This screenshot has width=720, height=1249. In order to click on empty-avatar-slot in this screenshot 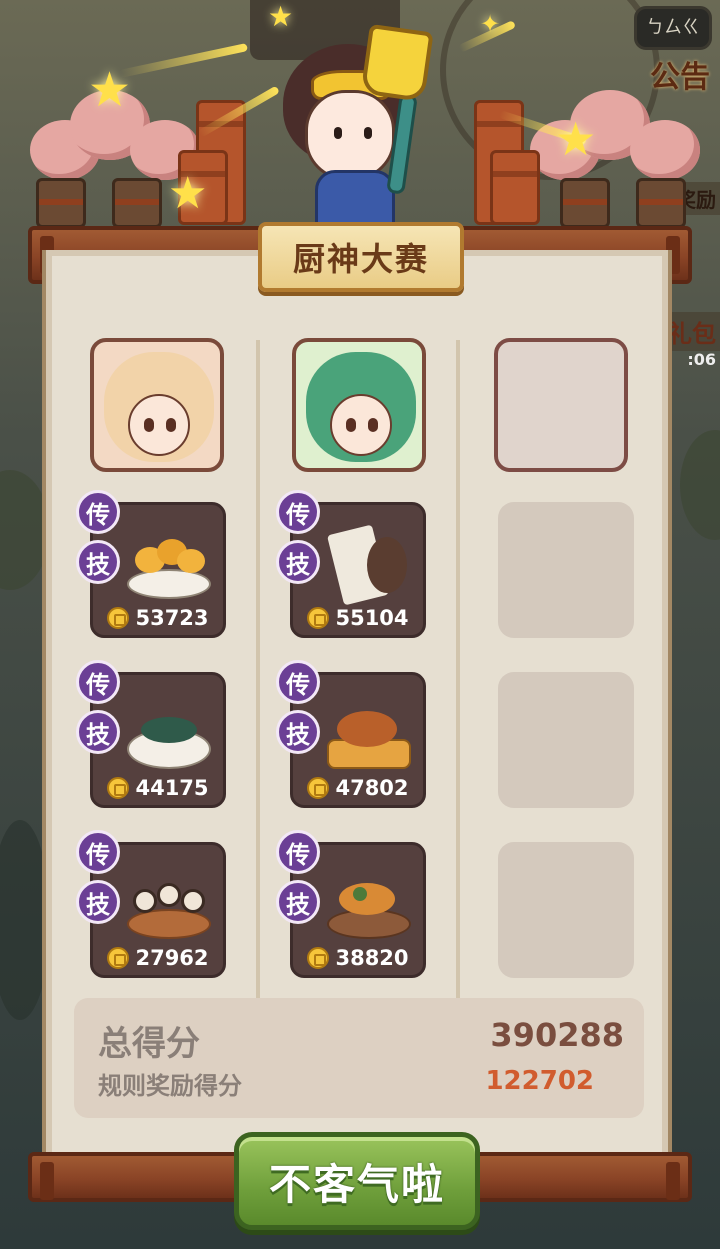, I will do `click(561, 405)`.